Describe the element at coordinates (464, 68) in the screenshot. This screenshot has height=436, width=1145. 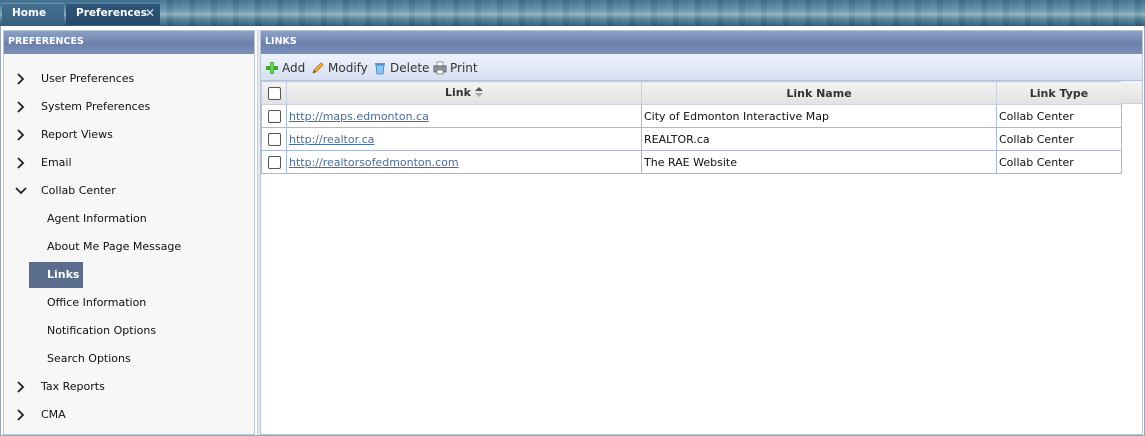
I see `print-button-label: Print` at that location.